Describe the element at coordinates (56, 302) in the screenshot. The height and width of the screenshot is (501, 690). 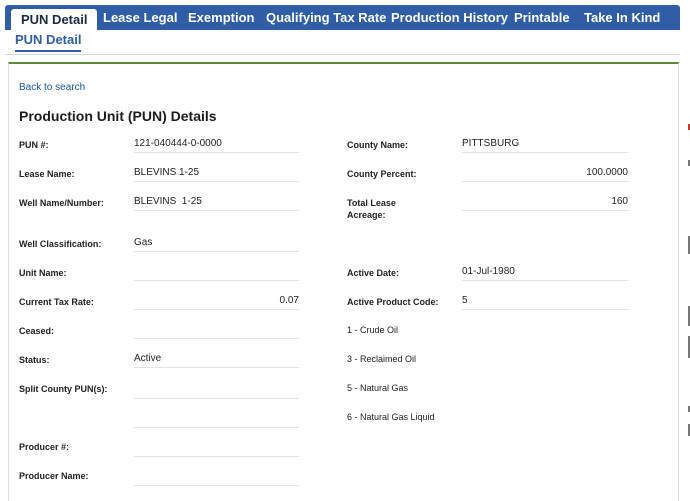
I see `current-tax-rate-label: Current Tax Rate:` at that location.